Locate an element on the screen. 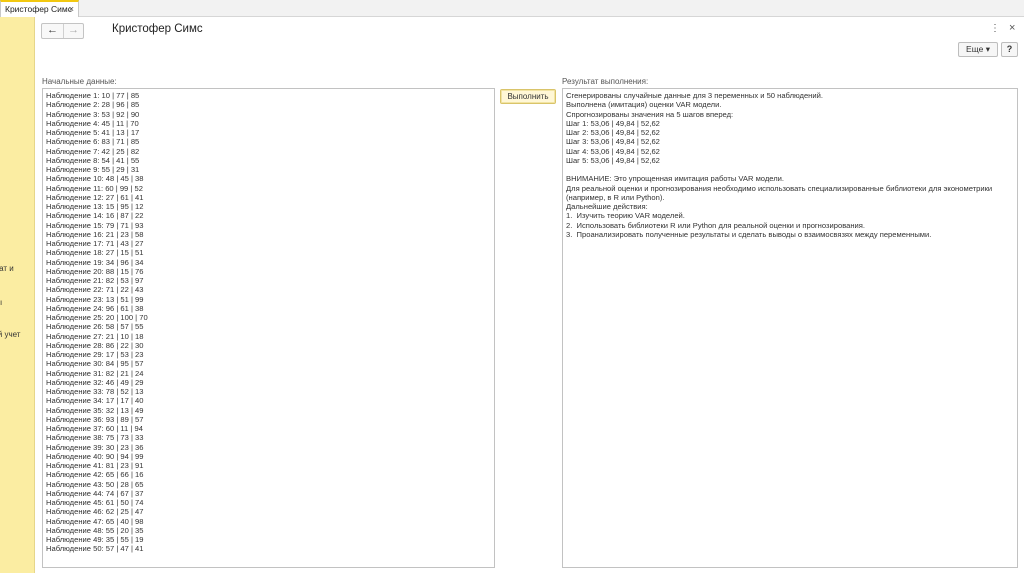 This screenshot has width=1024, height=573. observation-line: Наблюдение 4: 45 | 11 | 70 is located at coordinates (92, 123).